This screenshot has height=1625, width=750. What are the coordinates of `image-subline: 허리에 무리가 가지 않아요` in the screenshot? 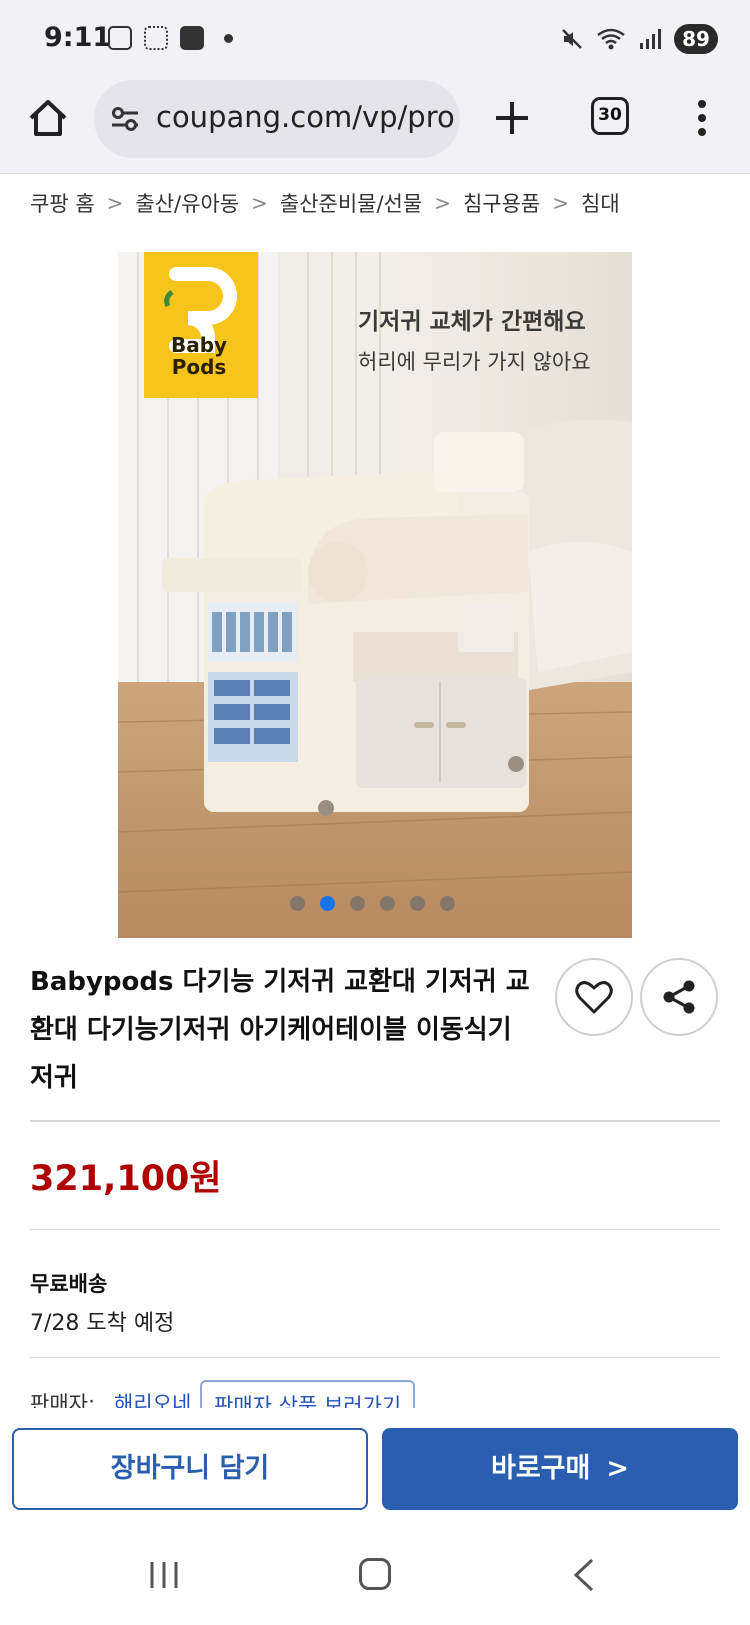 It's located at (474, 362).